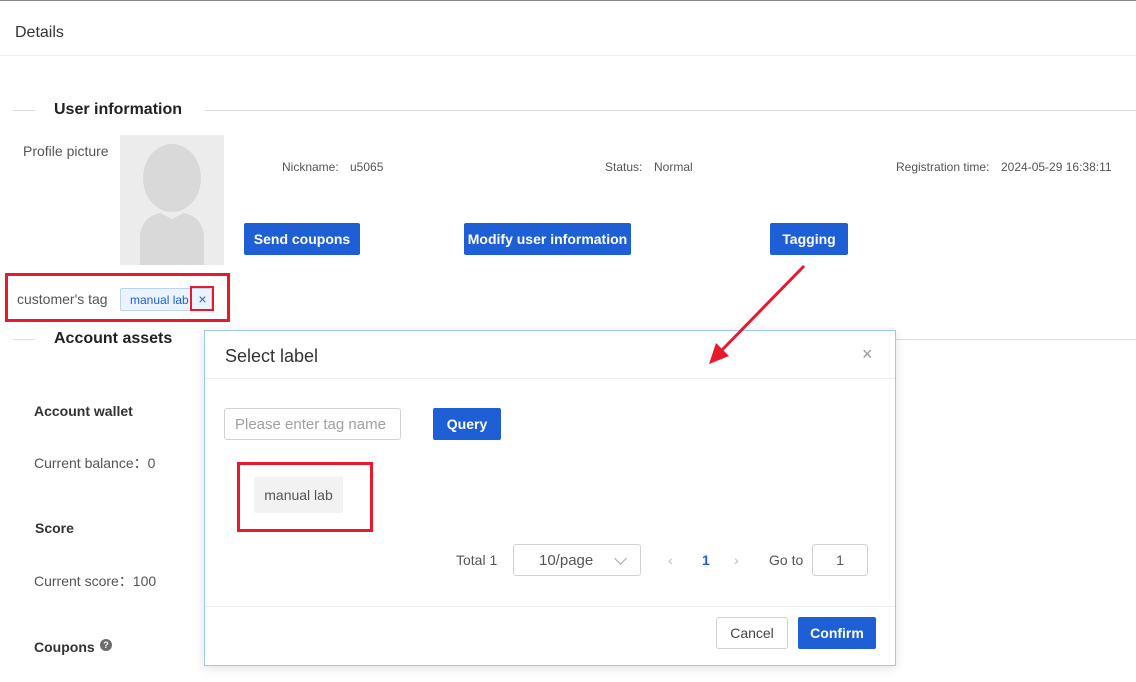  What do you see at coordinates (670, 110) in the screenshot?
I see `section-divider-right` at bounding box center [670, 110].